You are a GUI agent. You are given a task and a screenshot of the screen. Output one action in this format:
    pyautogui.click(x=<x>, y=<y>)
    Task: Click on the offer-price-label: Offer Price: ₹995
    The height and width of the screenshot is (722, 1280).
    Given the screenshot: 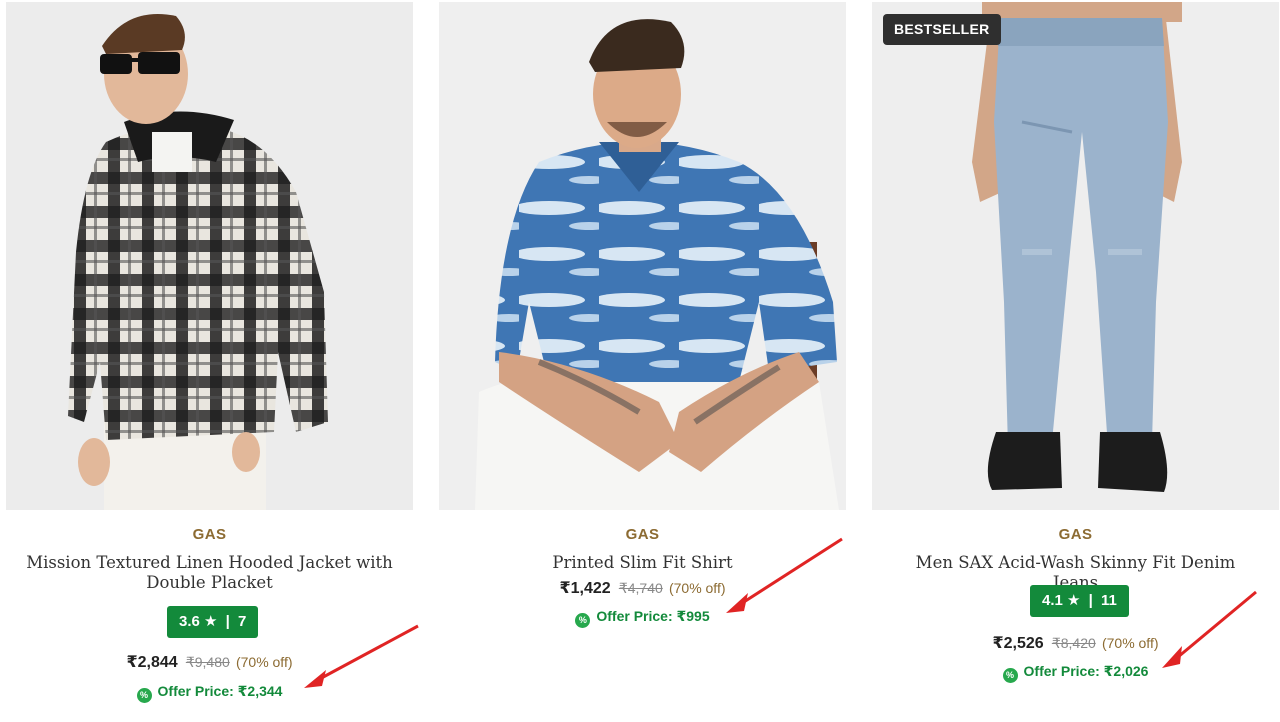 What is the action you would take?
    pyautogui.click(x=653, y=616)
    